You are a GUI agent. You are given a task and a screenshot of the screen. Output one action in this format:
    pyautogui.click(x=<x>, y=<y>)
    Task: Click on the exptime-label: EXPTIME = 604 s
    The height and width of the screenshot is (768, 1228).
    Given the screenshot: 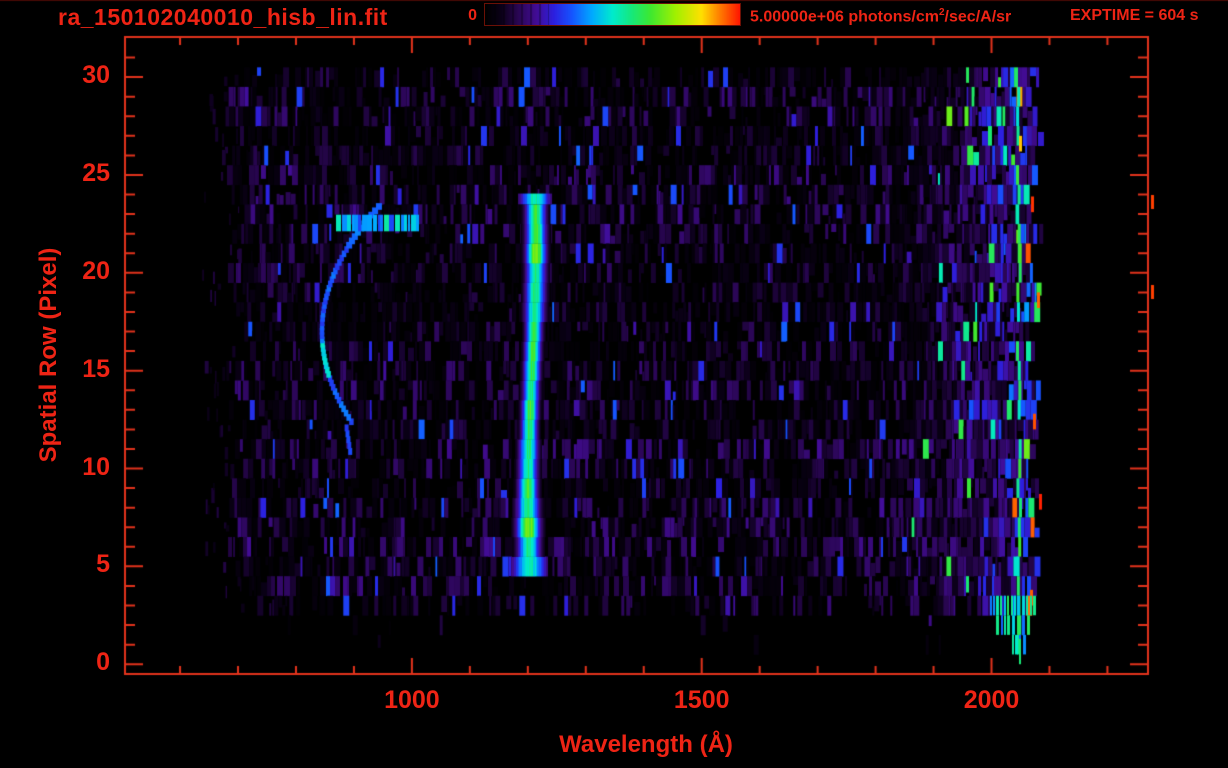 What is the action you would take?
    pyautogui.click(x=1134, y=15)
    